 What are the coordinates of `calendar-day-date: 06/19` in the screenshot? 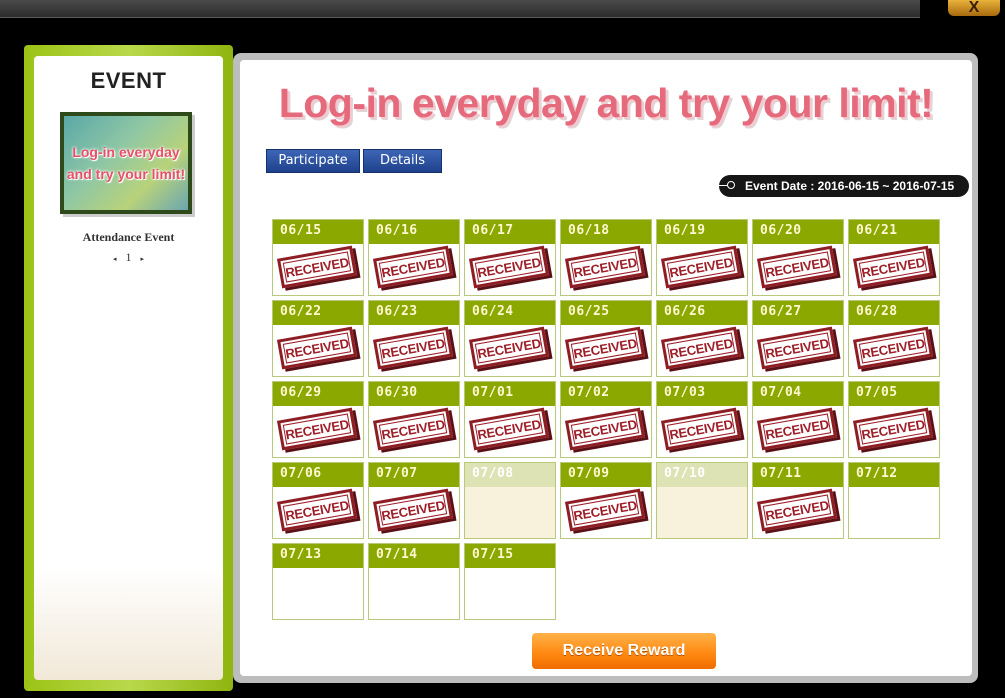 It's located at (702, 232).